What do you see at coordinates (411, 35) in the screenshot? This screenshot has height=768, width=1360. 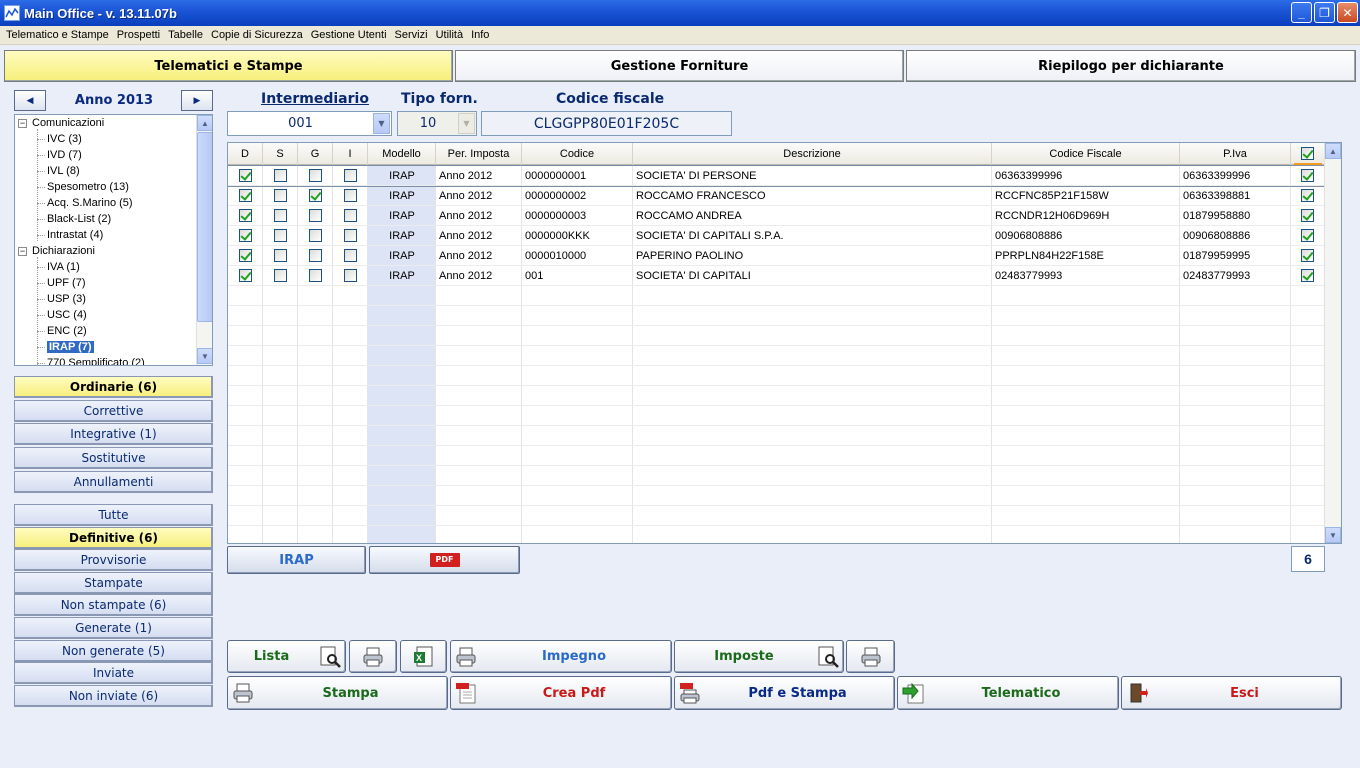 I see `menu-servizi: Servizi` at bounding box center [411, 35].